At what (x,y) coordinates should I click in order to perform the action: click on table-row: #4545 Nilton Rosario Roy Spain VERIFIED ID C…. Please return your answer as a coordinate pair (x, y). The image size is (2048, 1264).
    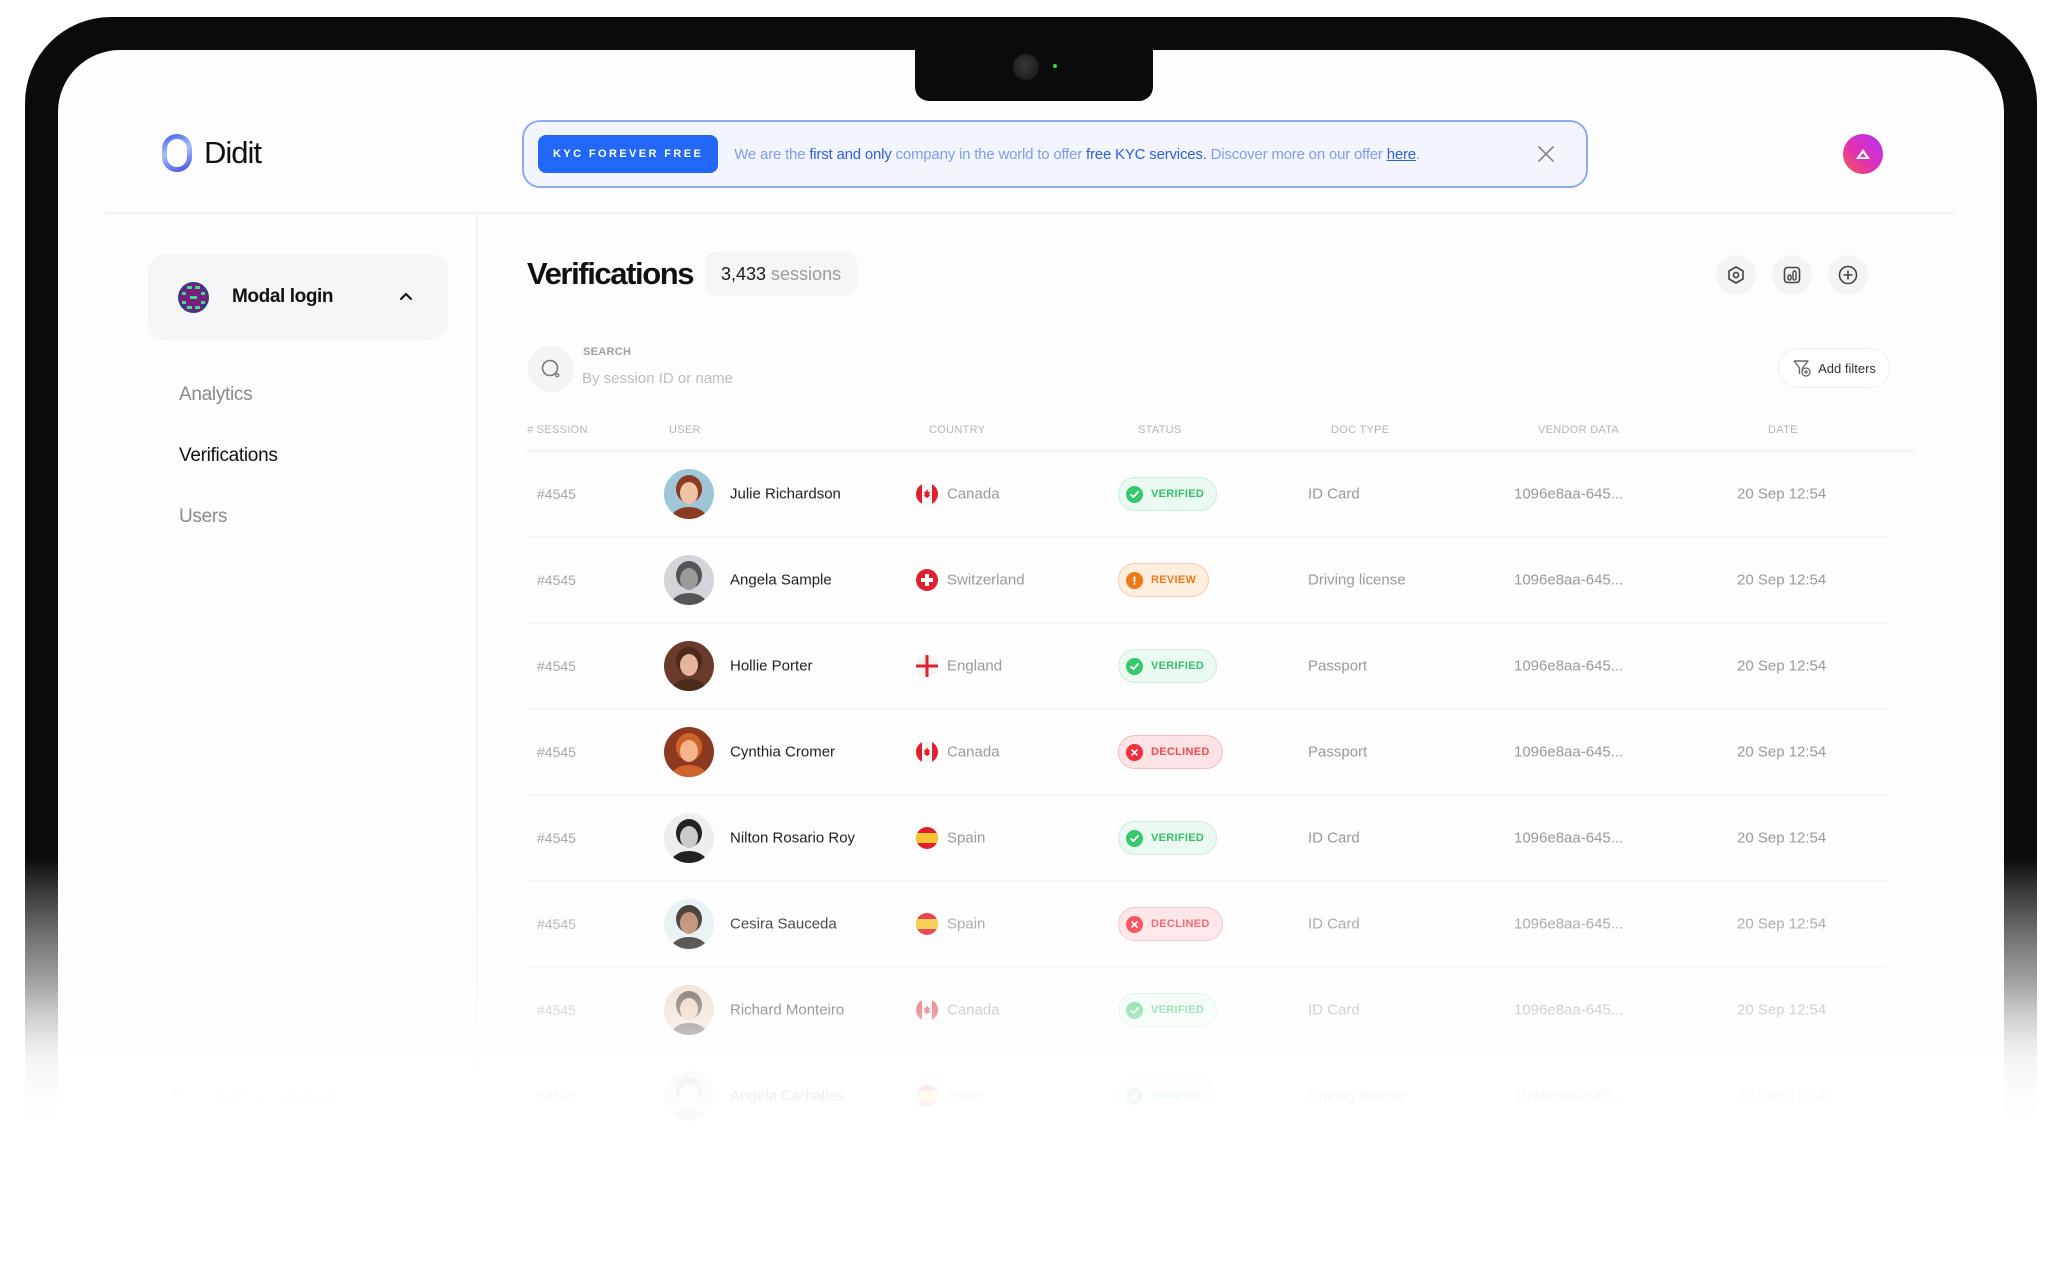
    Looking at the image, I should click on (1207, 839).